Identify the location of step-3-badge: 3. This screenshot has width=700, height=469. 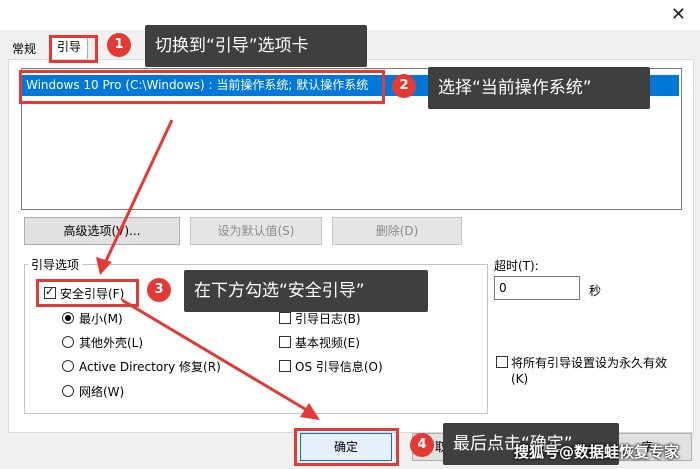
(159, 290).